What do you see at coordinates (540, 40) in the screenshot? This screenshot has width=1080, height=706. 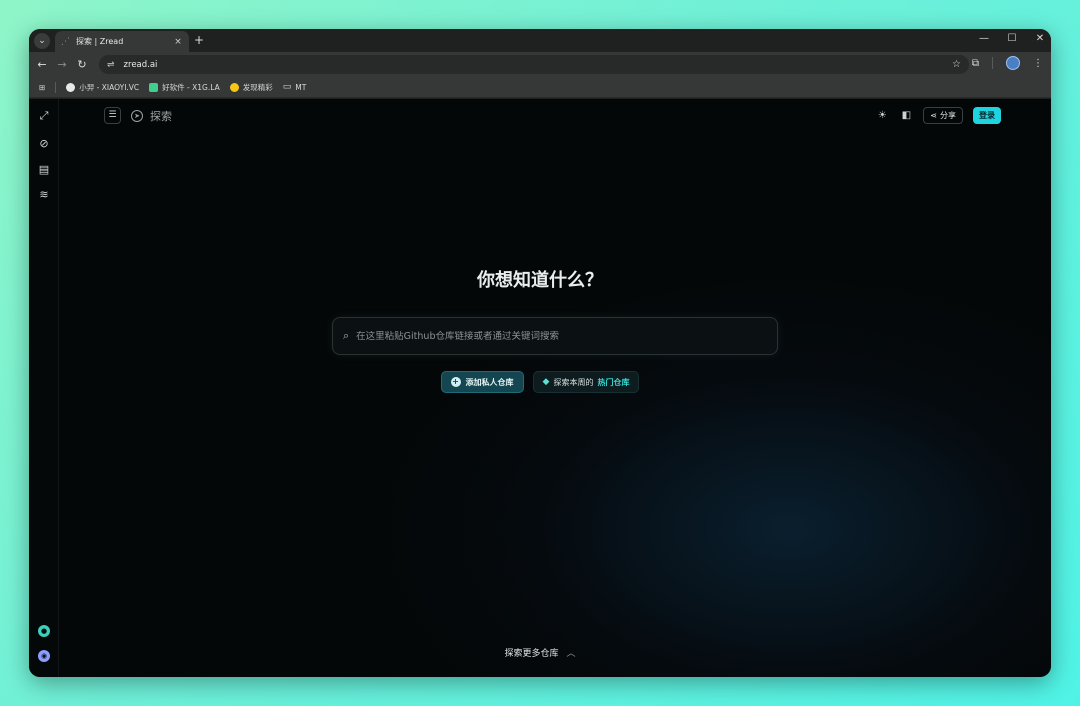 I see `tab-strip: ⌄ ⋰ 探索 | Zread × + — ☐ ✕` at bounding box center [540, 40].